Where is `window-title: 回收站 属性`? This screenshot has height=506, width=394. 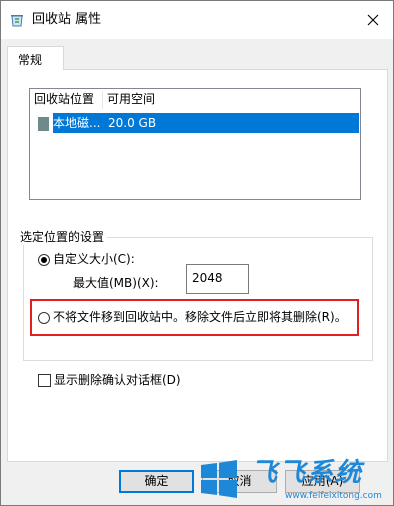
window-title: 回收站 属性 is located at coordinates (67, 19).